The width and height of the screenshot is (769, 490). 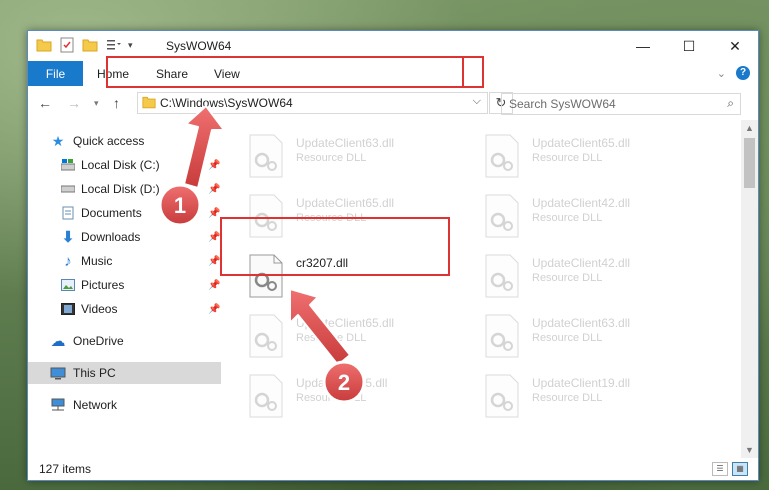 I want to click on sidebar-item-label: Documents, so click(x=111, y=213).